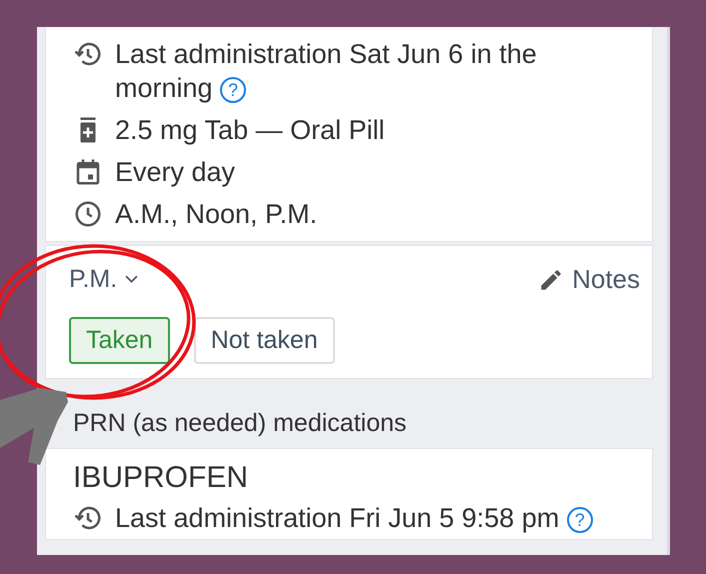 The width and height of the screenshot is (706, 574). I want to click on clock-icon, so click(88, 214).